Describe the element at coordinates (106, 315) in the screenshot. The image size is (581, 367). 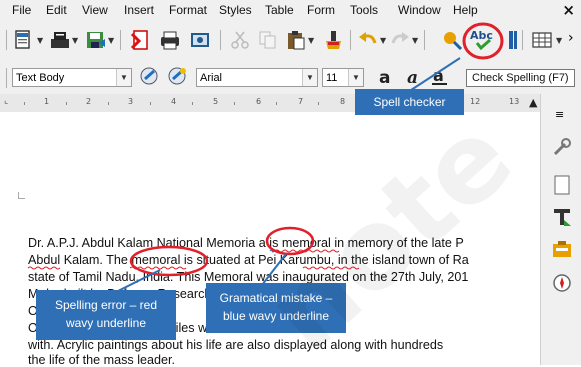
I see `spelling-error-callout: Spelling error – red wavy underline` at that location.